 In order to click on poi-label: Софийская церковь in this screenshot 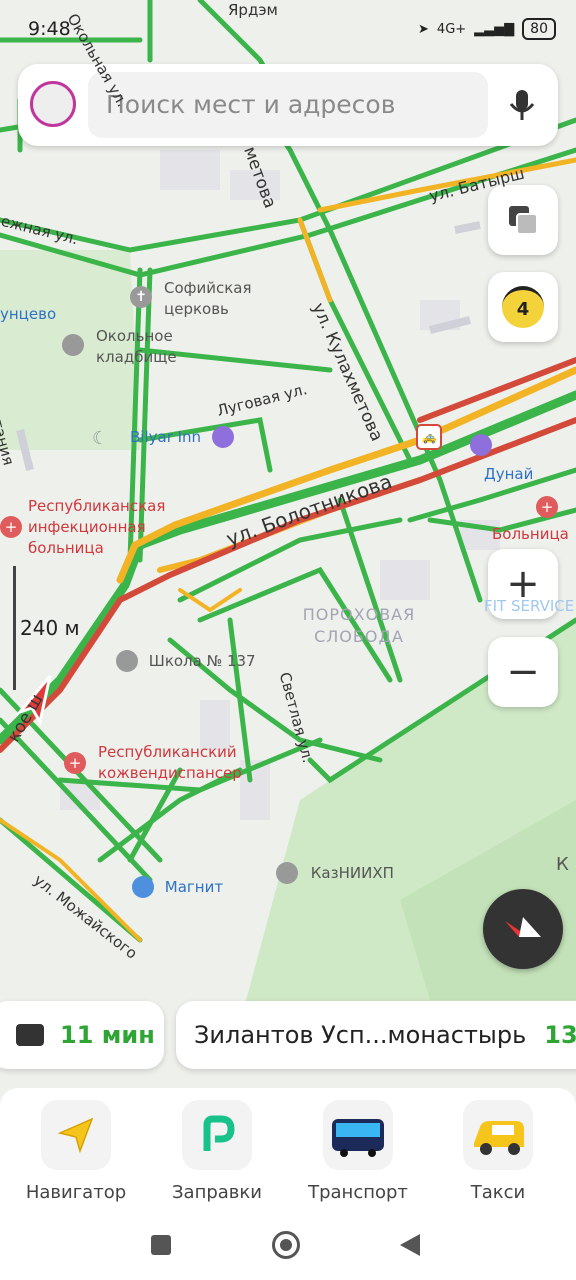, I will do `click(208, 298)`.